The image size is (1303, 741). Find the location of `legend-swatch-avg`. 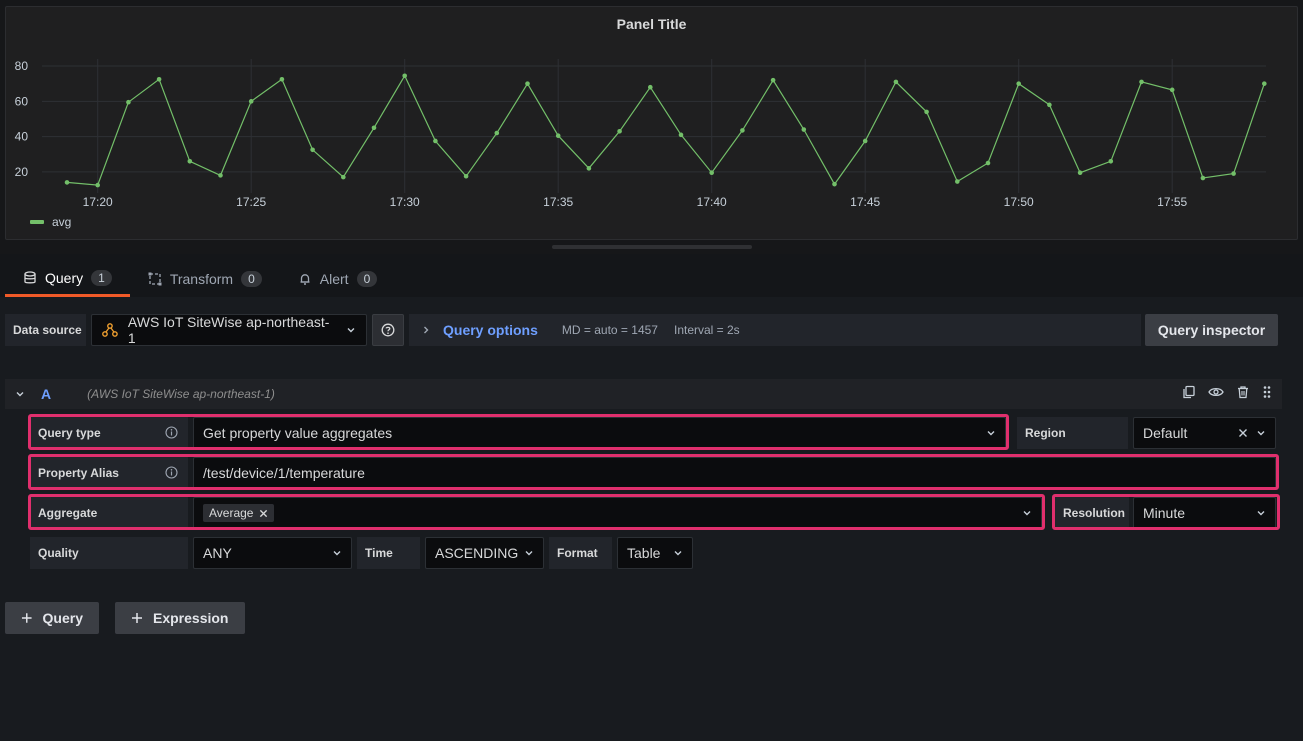

legend-swatch-avg is located at coordinates (37, 222).